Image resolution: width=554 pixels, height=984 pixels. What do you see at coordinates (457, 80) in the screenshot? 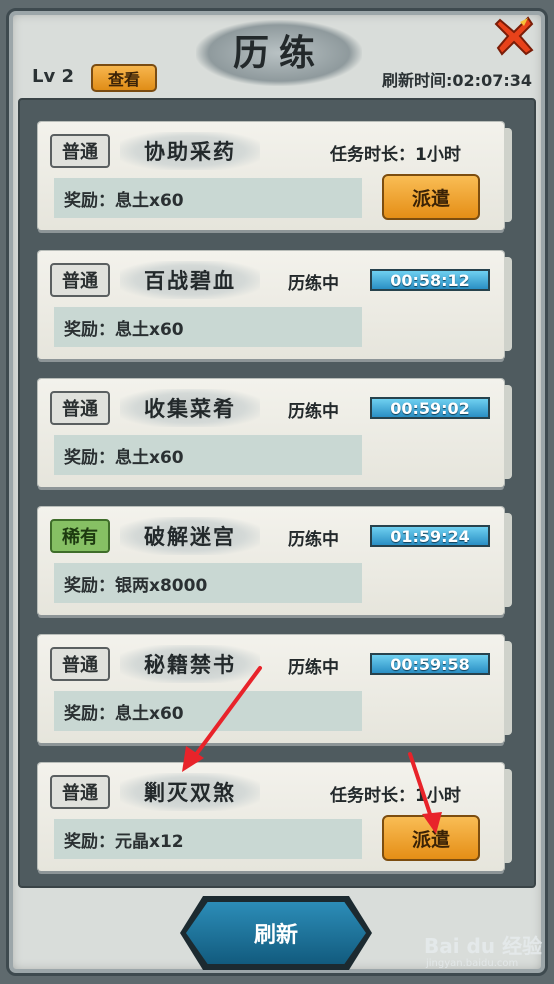
I see `refresh-time: 刷新时间:02:07:34` at bounding box center [457, 80].